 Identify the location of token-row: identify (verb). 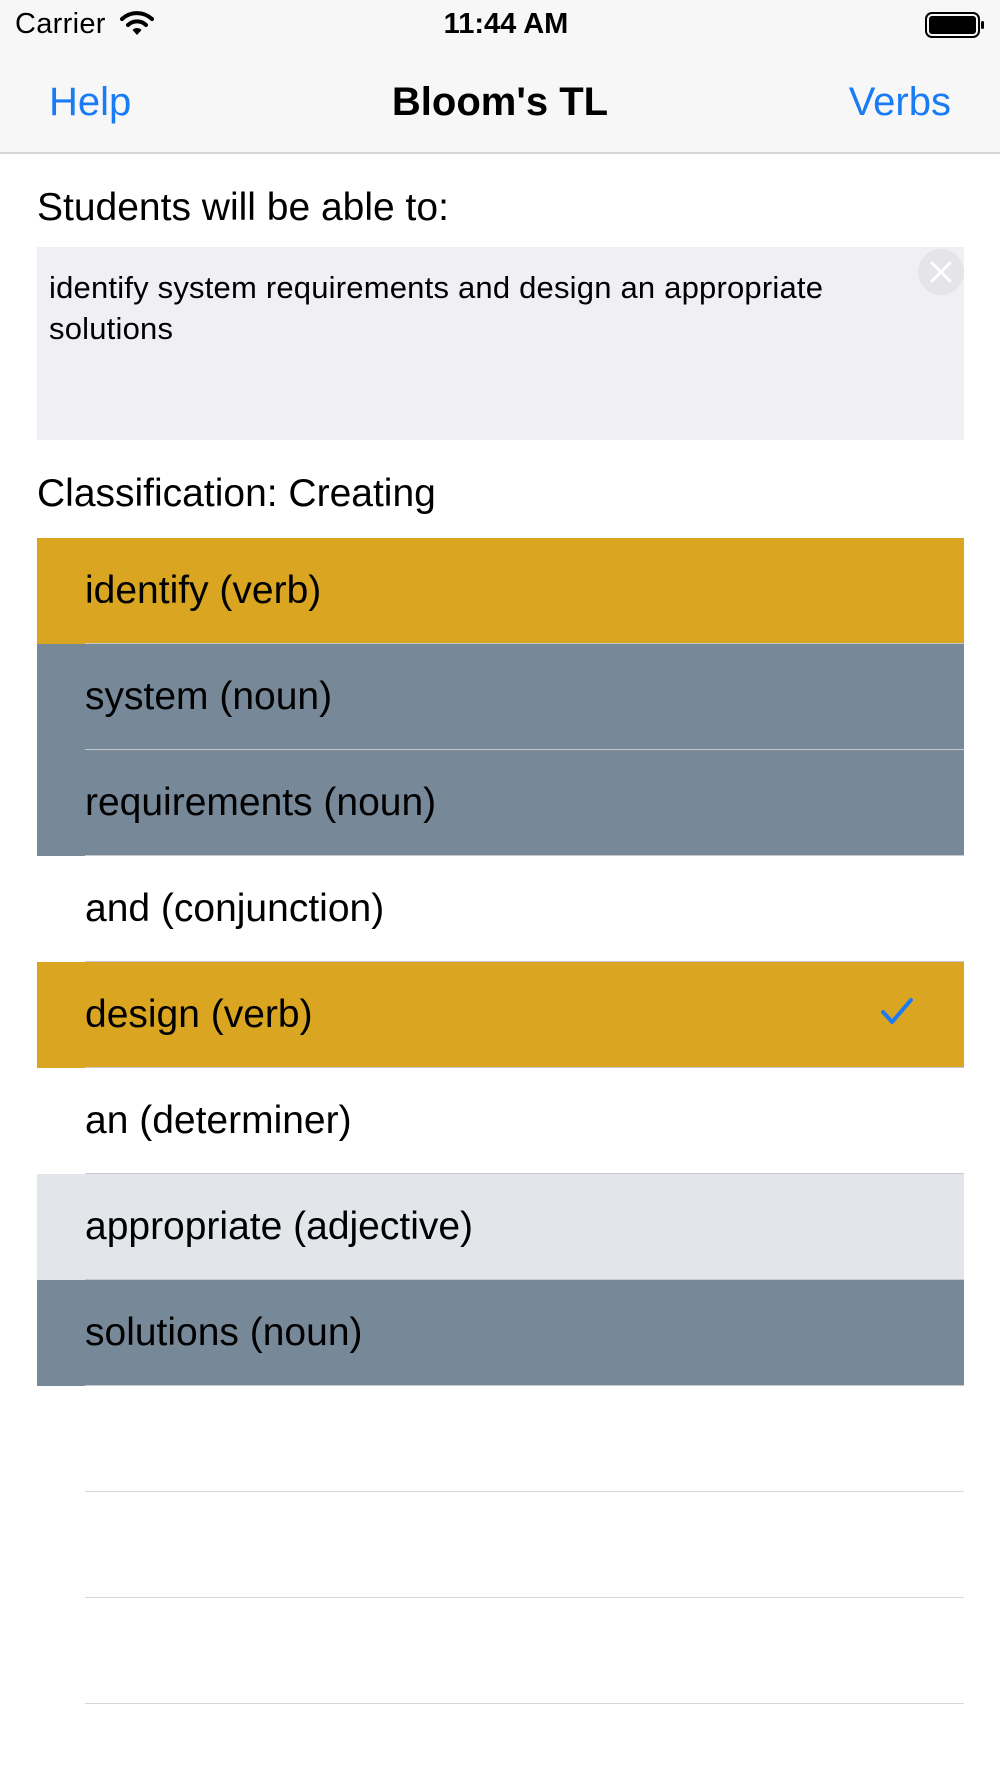
(500, 591).